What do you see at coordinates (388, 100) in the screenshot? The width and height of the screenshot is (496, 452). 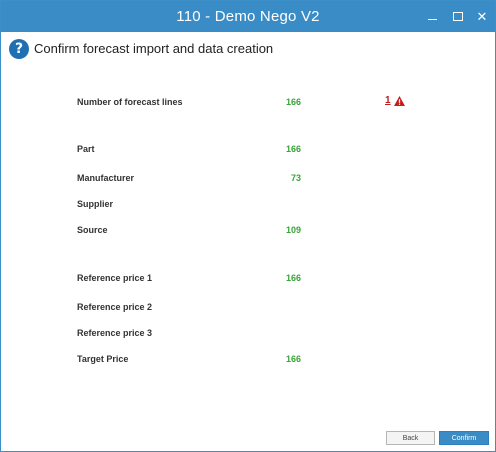 I see `warning-count-link: 1` at bounding box center [388, 100].